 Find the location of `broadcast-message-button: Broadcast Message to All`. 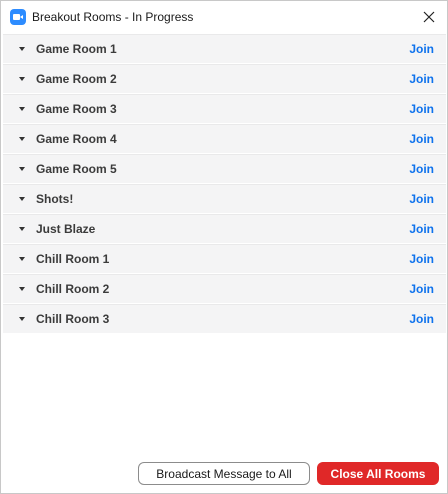

broadcast-message-button: Broadcast Message to All is located at coordinates (224, 473).